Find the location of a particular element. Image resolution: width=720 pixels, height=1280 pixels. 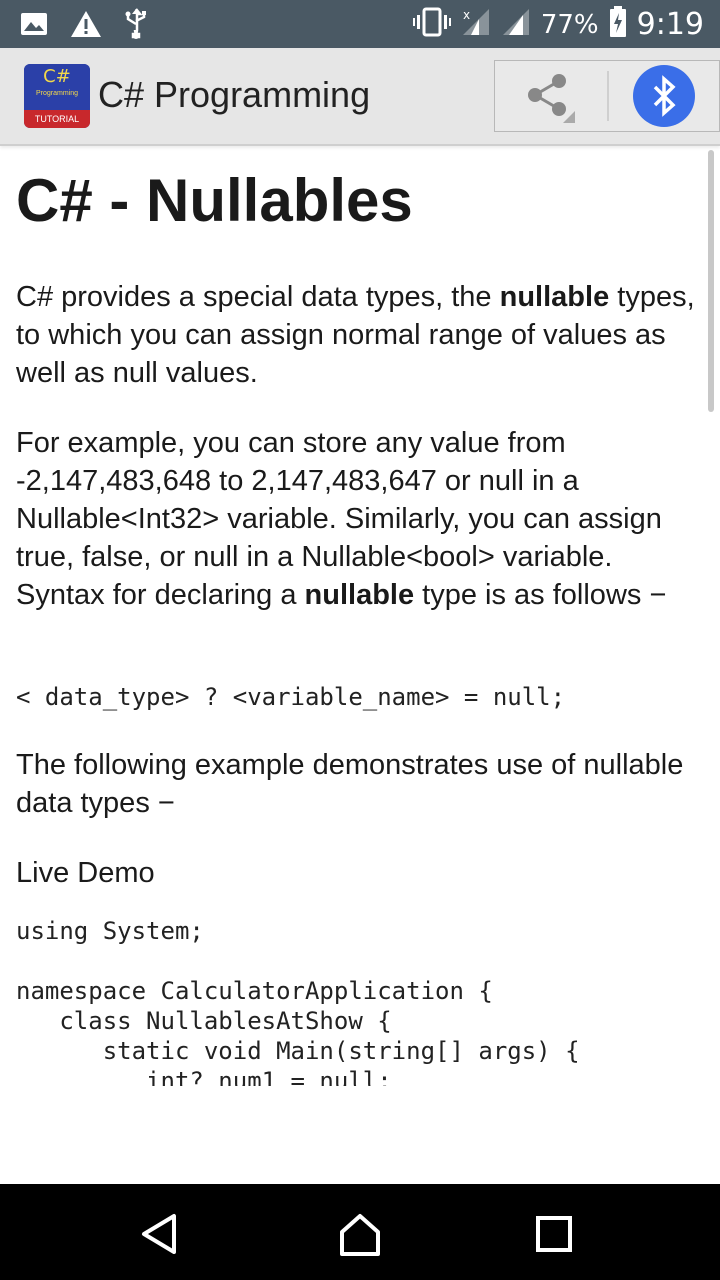

page-title: C# - Nullables is located at coordinates (214, 200).